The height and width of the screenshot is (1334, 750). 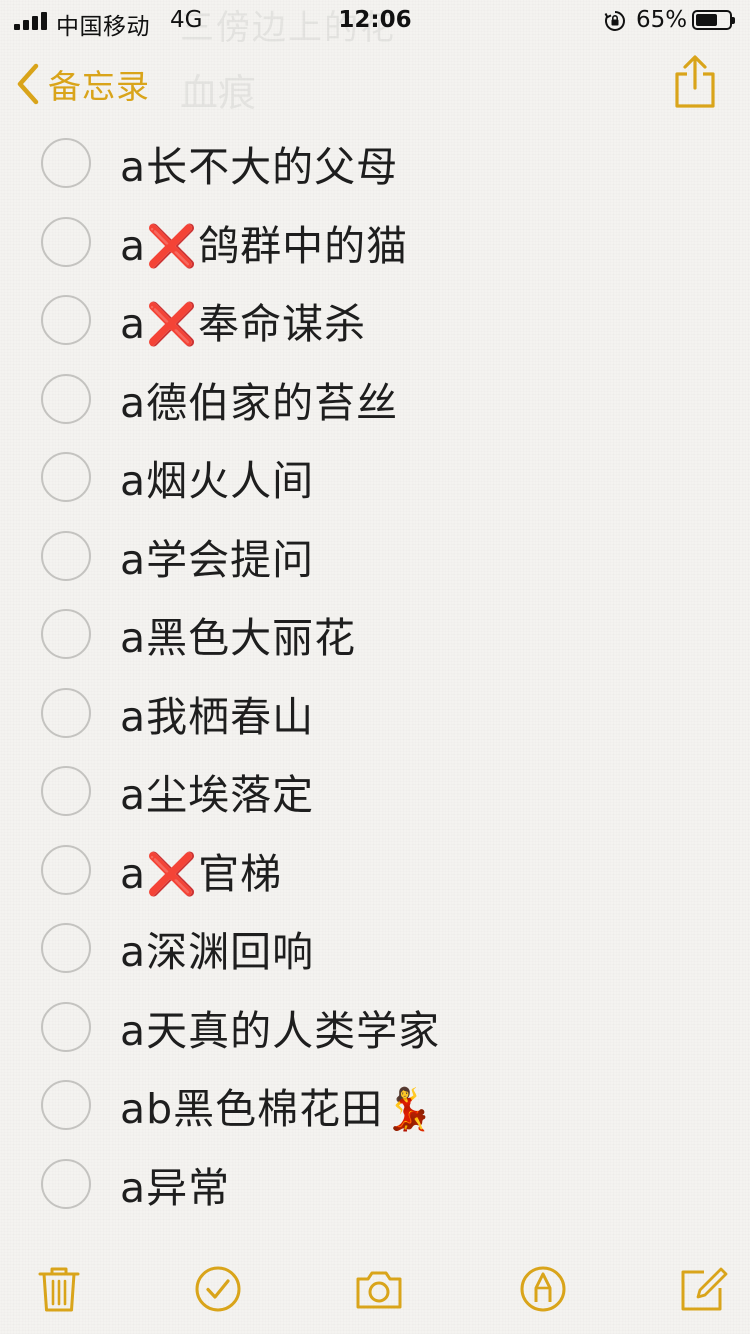 I want to click on bottom-toolbar, so click(x=375, y=1291).